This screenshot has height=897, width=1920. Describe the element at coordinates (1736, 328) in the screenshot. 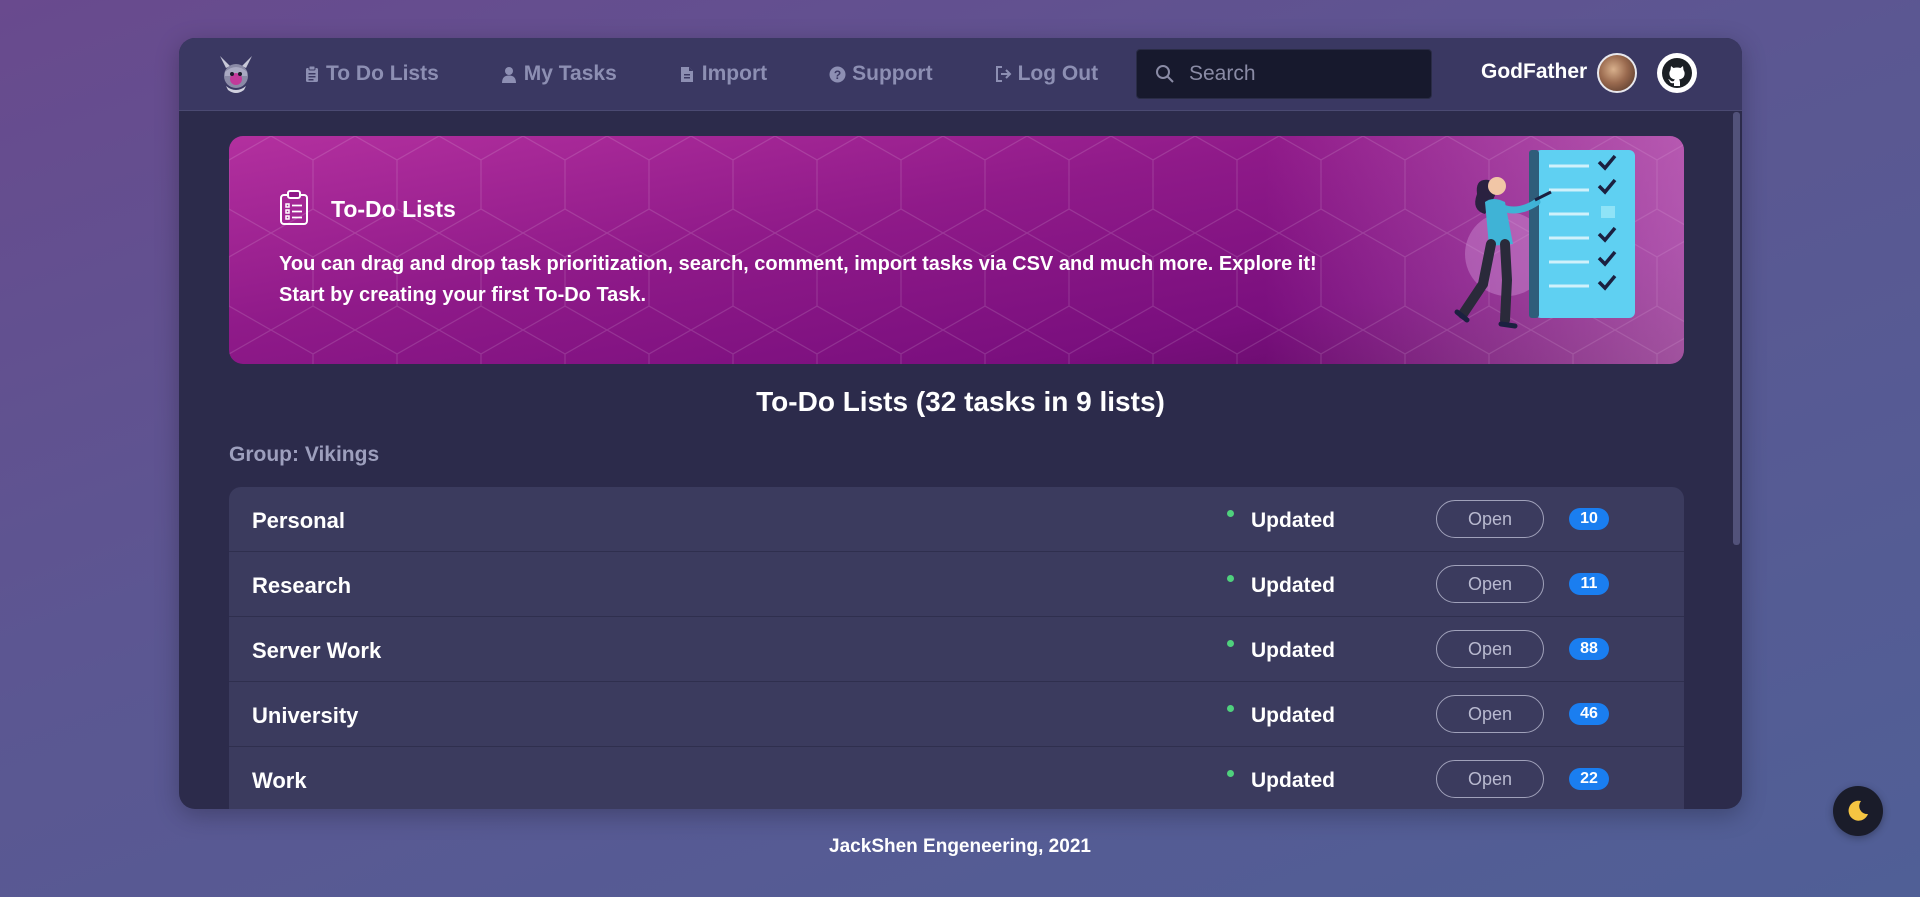

I see `scrollbar` at that location.